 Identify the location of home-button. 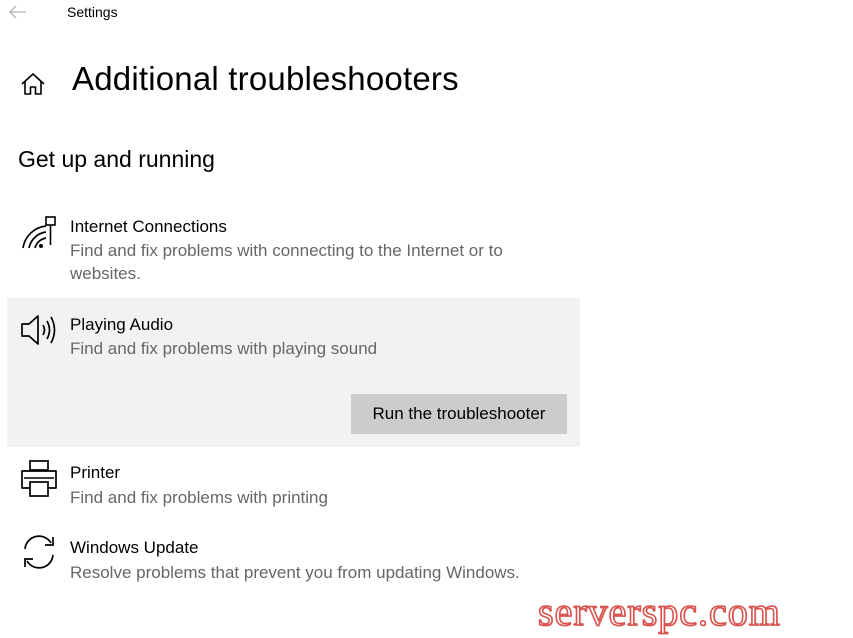
(33, 84).